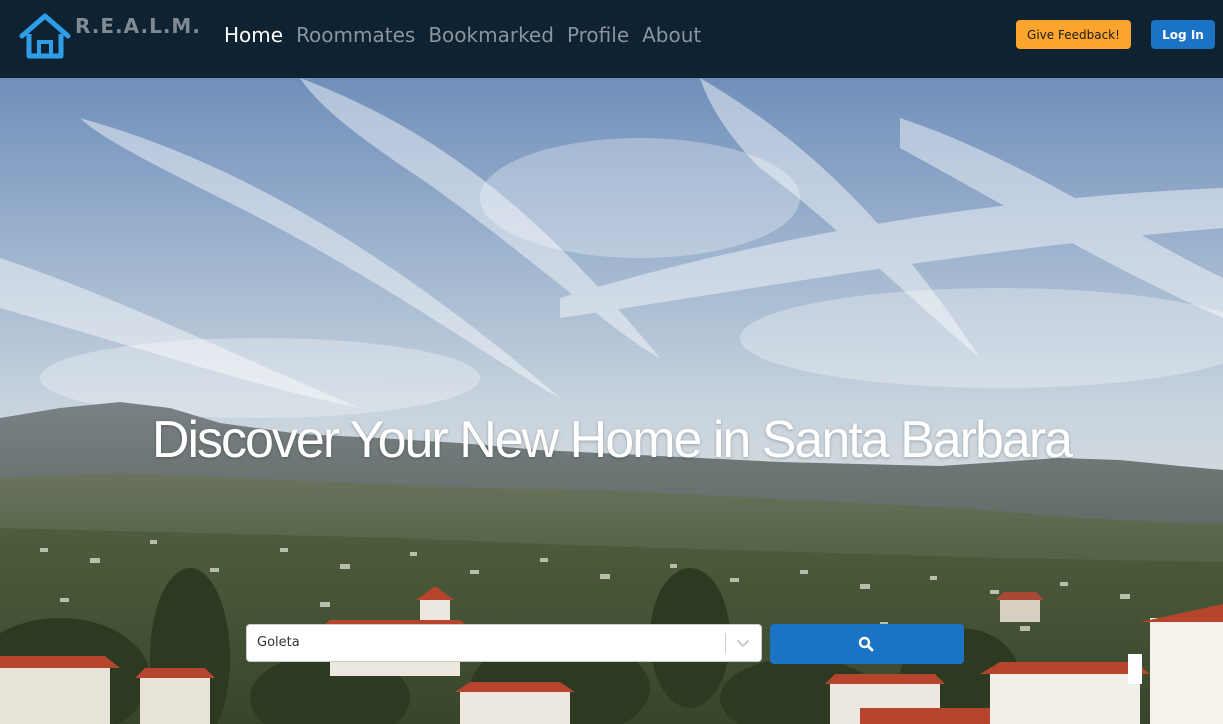 This screenshot has width=1223, height=724. What do you see at coordinates (504, 643) in the screenshot?
I see `location-select: Goleta` at bounding box center [504, 643].